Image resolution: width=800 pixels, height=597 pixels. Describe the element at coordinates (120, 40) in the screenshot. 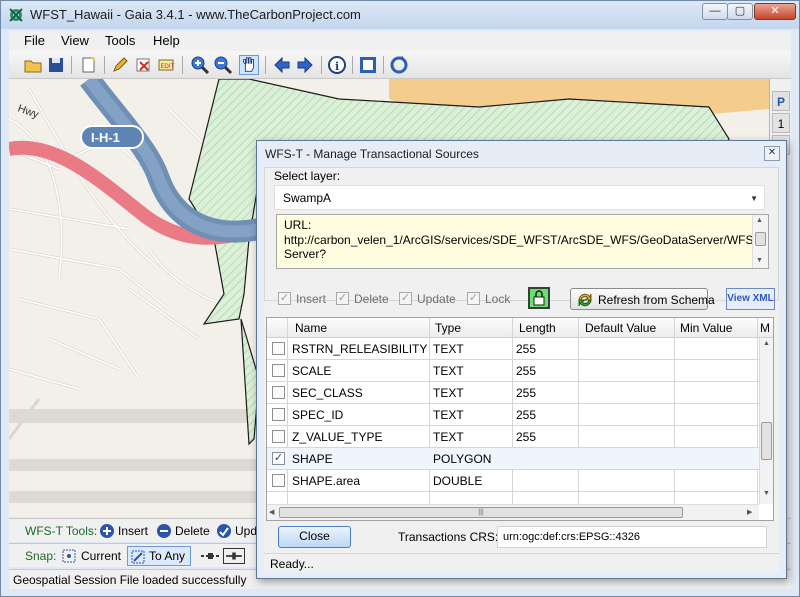

I see `menu-tools: Tools` at that location.